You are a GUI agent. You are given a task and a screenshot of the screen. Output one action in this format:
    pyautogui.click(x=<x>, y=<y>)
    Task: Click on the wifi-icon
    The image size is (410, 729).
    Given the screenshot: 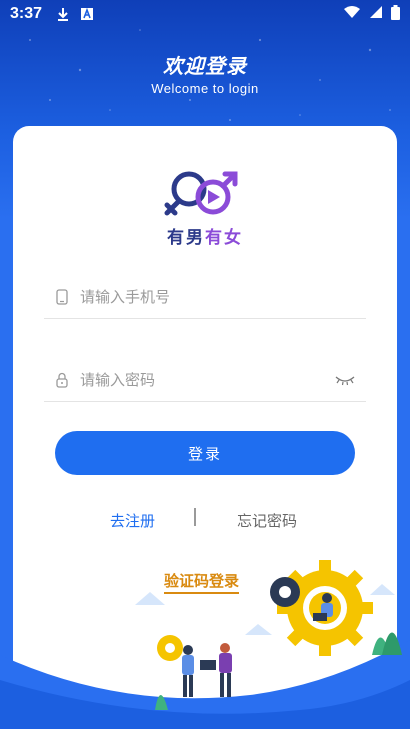 What is the action you would take?
    pyautogui.click(x=352, y=14)
    